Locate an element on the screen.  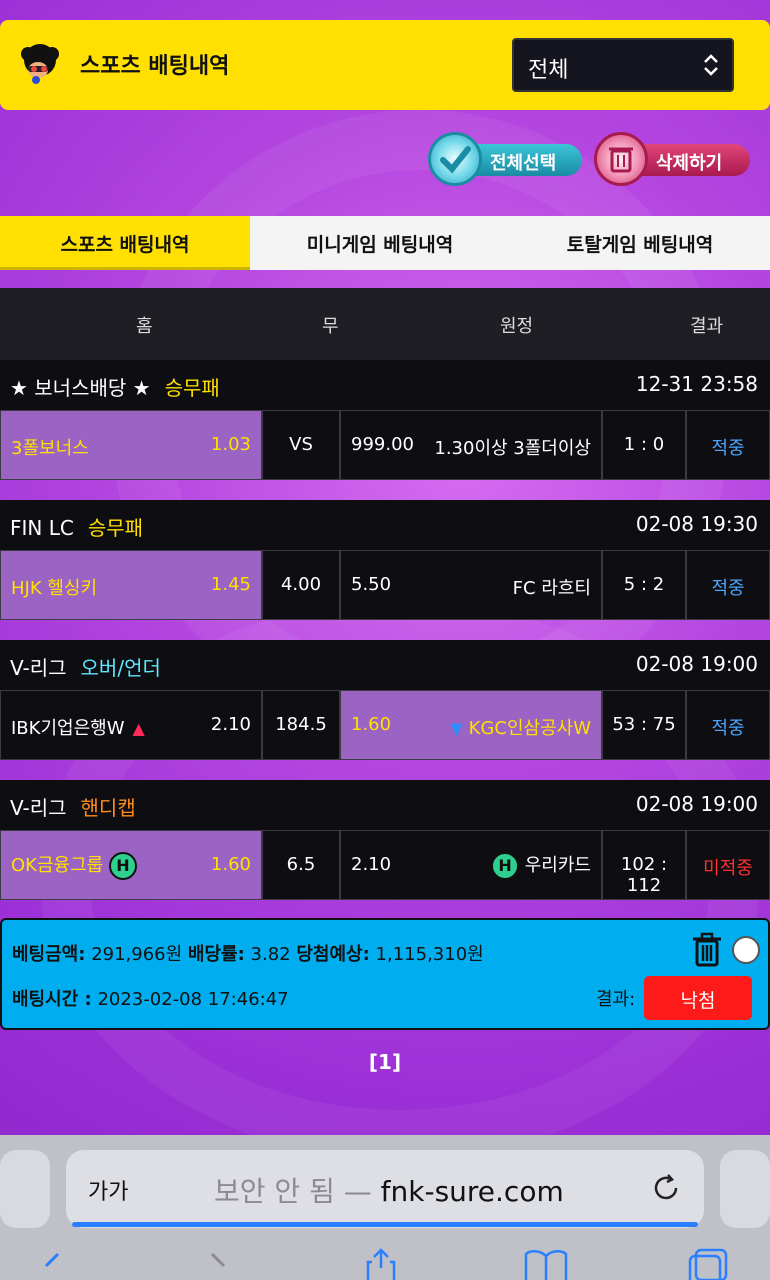
draw-cell: 4.00 is located at coordinates (301, 585).